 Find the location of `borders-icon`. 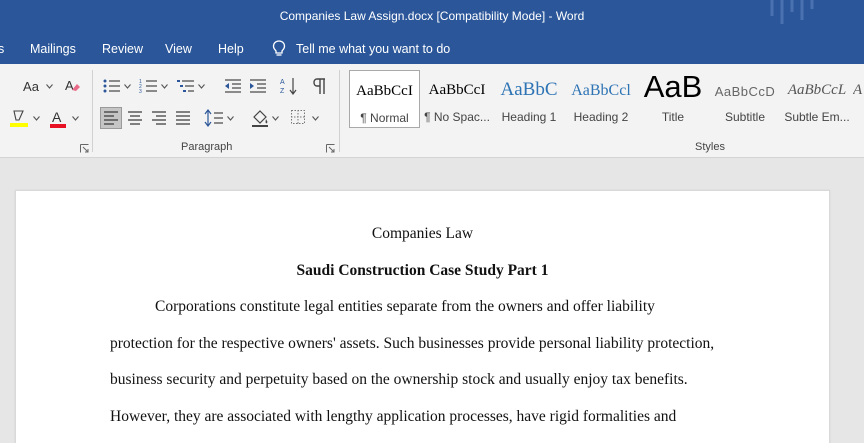

borders-icon is located at coordinates (298, 117).